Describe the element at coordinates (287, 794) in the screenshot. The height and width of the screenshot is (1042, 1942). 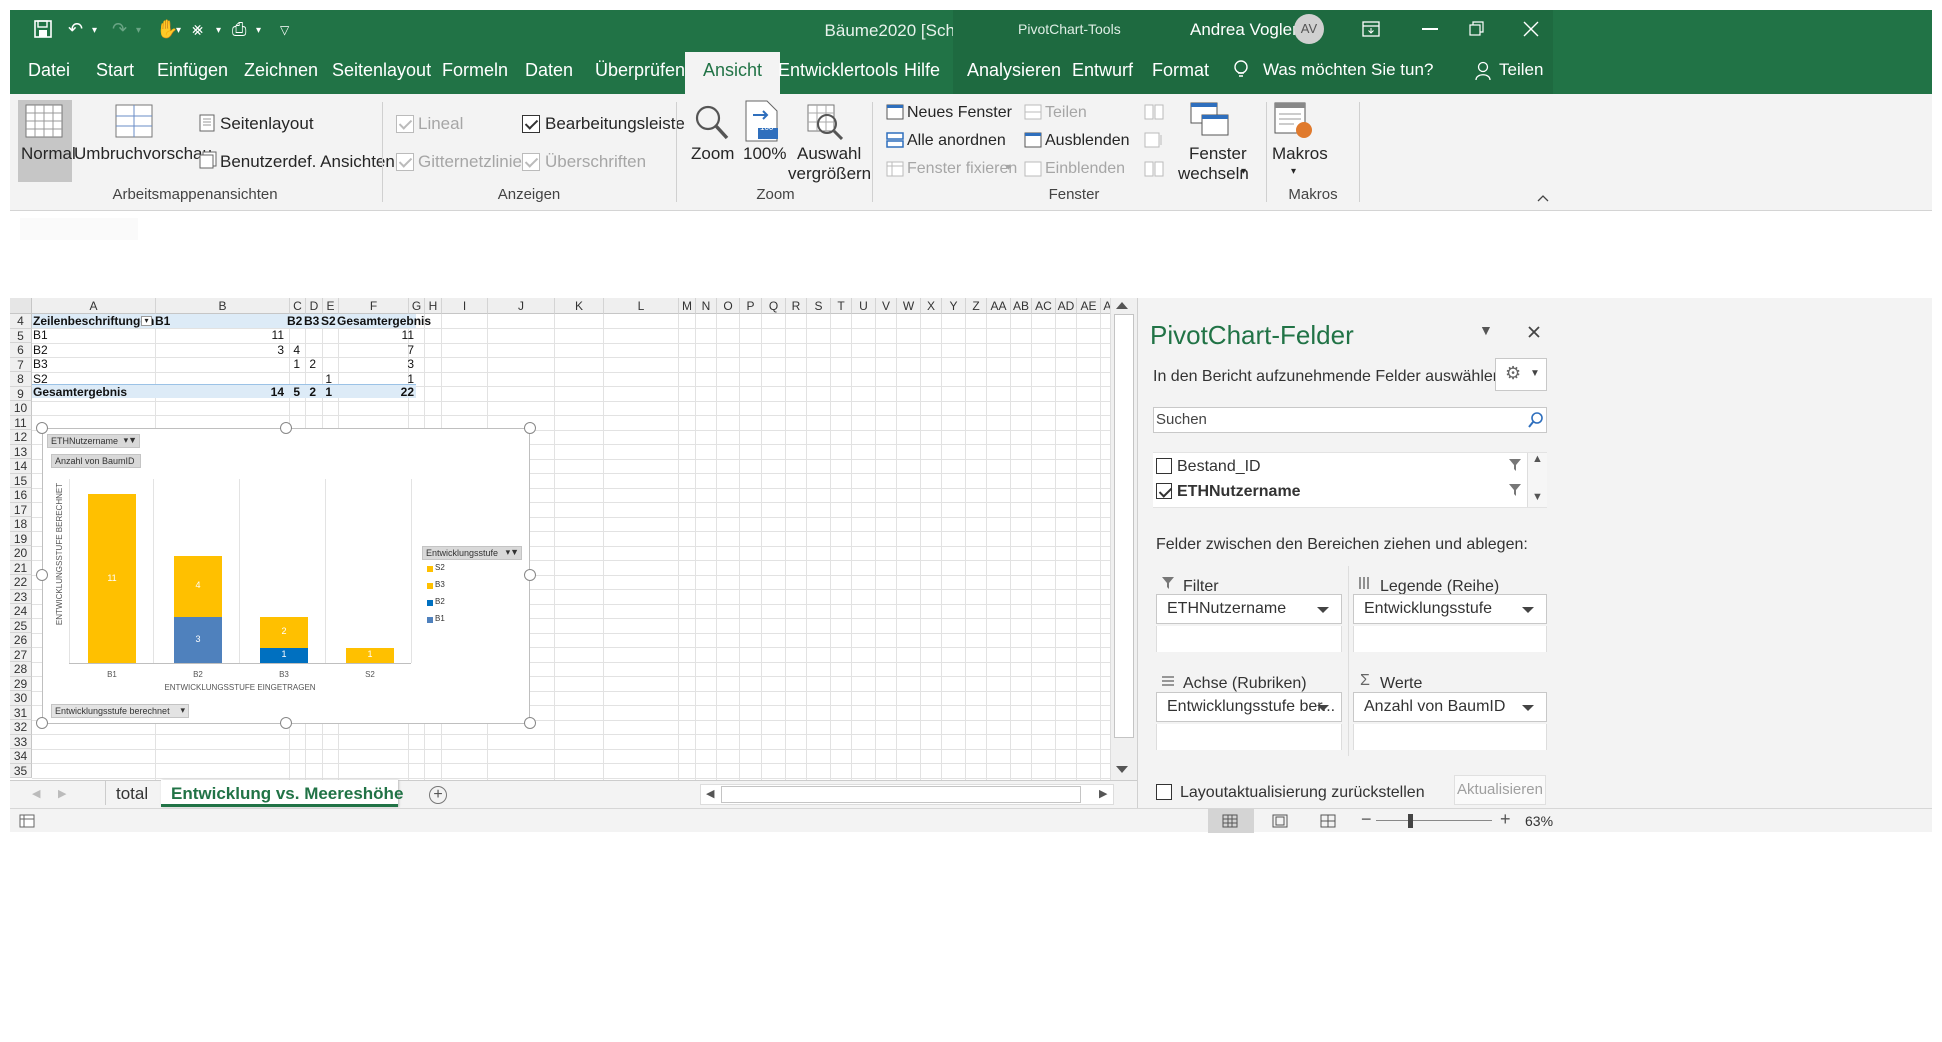
I see `sheet-tab-entwicklung: Entwicklung vs. Meereshöhe` at that location.